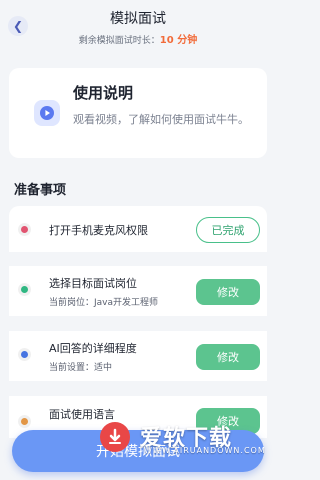 The width and height of the screenshot is (320, 480). I want to click on remaining-time: 剩余模拟面试时长：10 分钟, so click(138, 38).